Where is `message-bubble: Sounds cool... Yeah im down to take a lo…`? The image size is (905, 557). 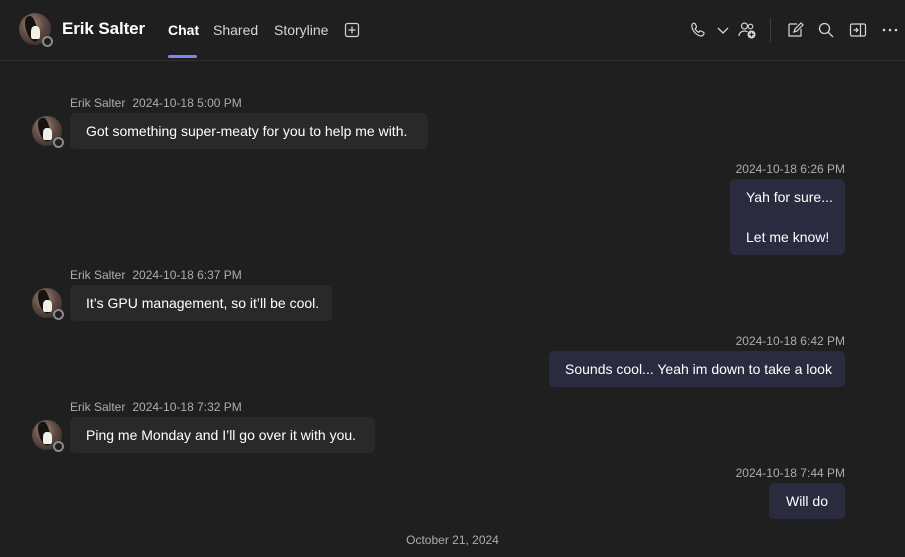
message-bubble: Sounds cool... Yeah im down to take a lo… is located at coordinates (697, 369).